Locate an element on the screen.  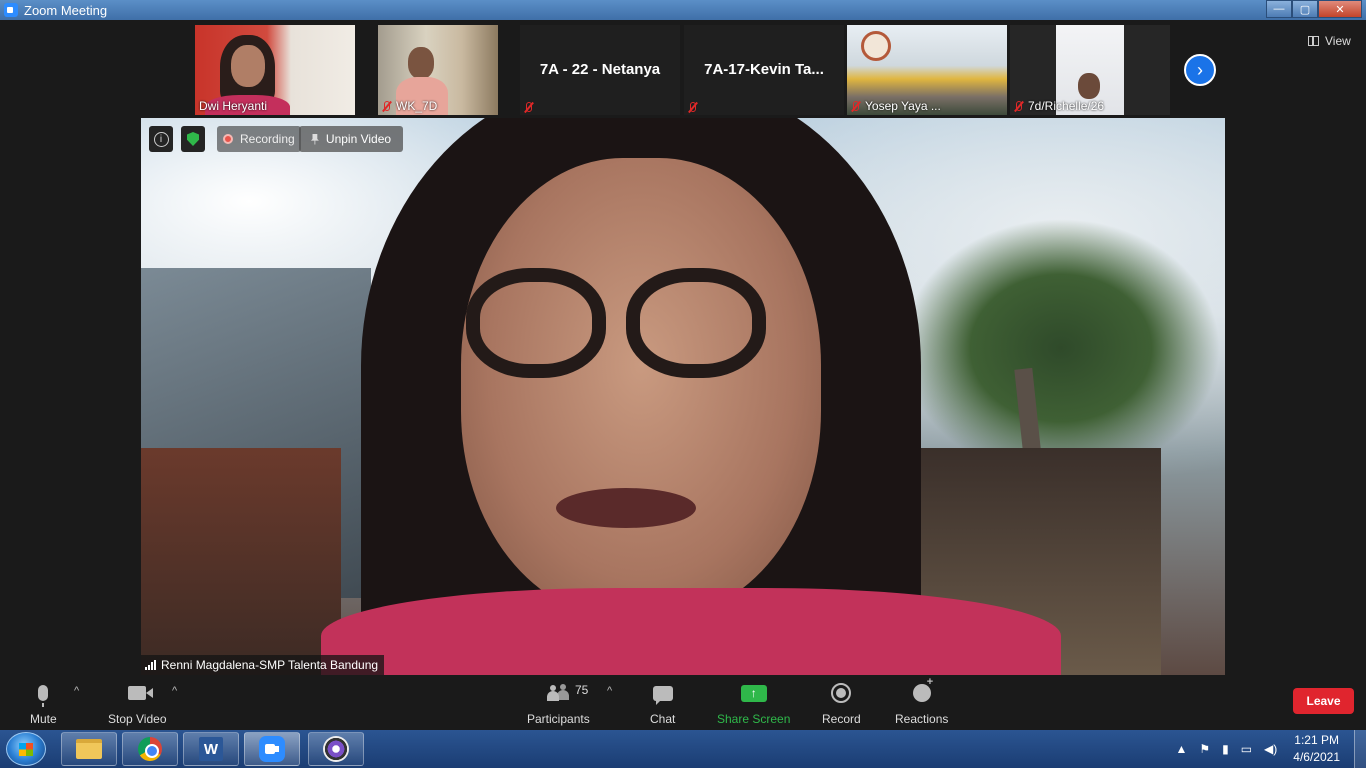
recording-indicator: Recording is located at coordinates (259, 139).